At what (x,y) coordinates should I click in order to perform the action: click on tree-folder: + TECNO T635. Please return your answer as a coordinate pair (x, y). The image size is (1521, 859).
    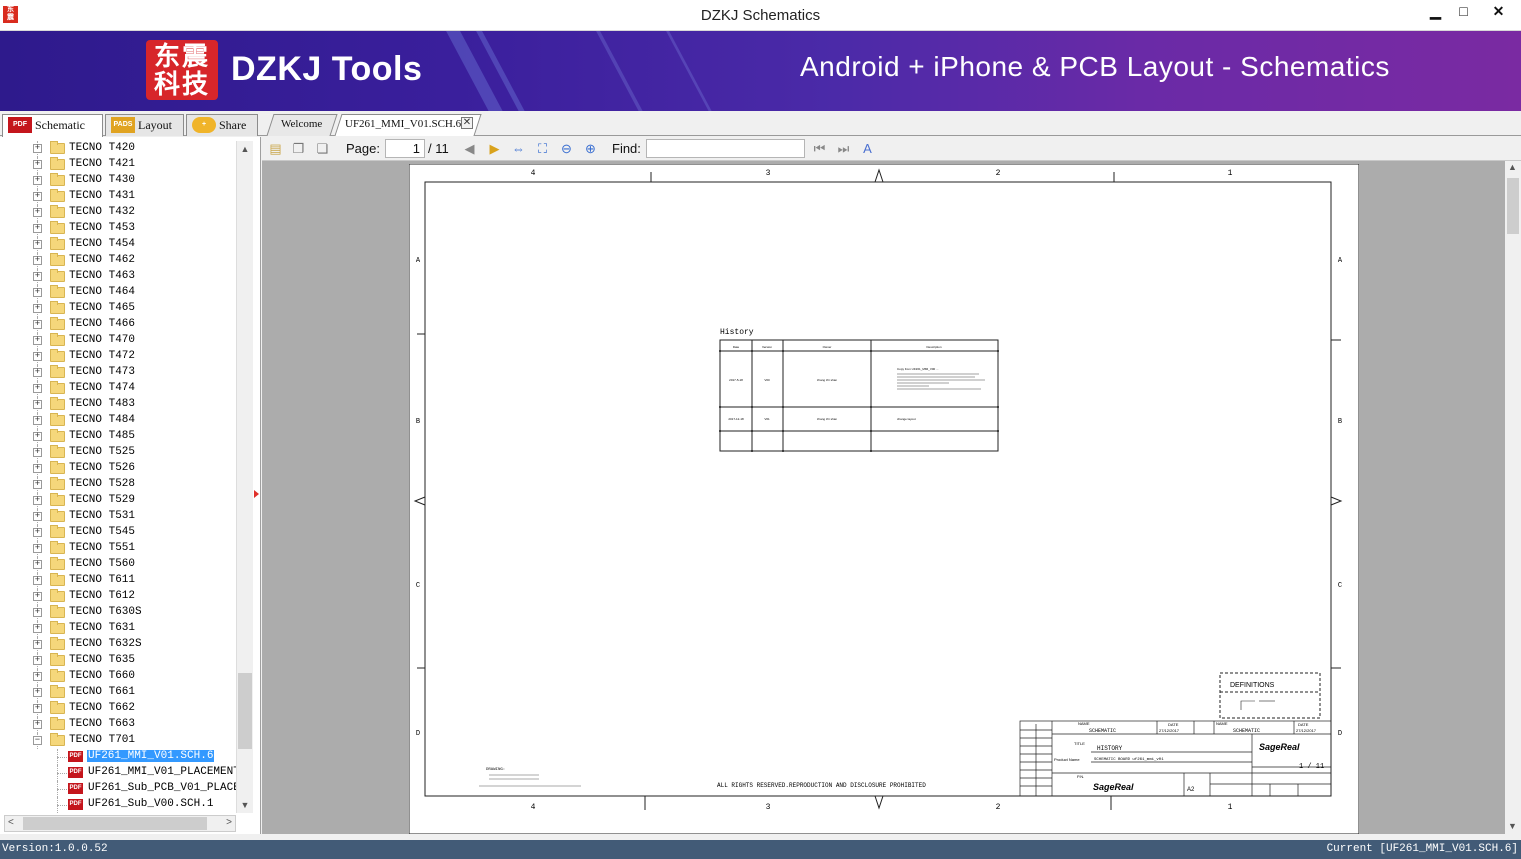
    Looking at the image, I should click on (118, 661).